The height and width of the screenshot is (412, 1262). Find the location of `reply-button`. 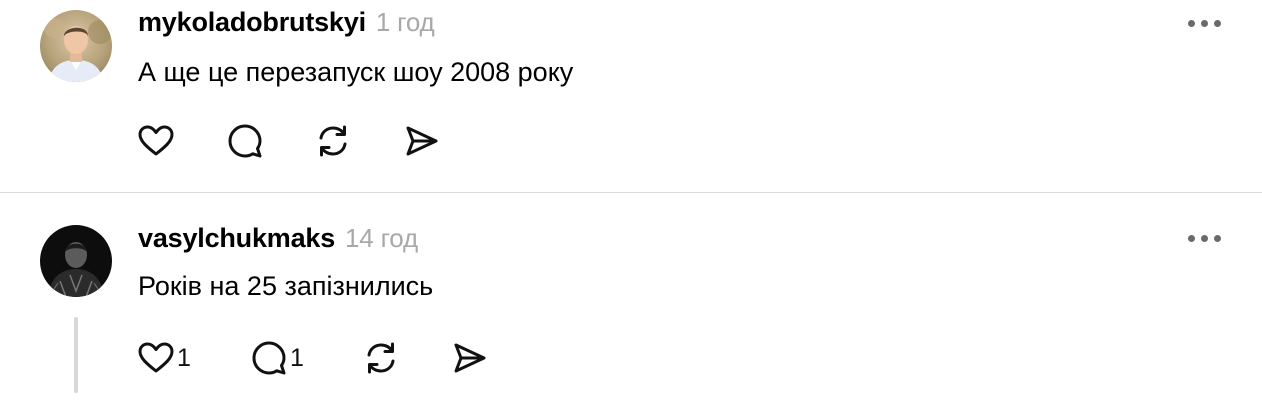

reply-button is located at coordinates (245, 141).